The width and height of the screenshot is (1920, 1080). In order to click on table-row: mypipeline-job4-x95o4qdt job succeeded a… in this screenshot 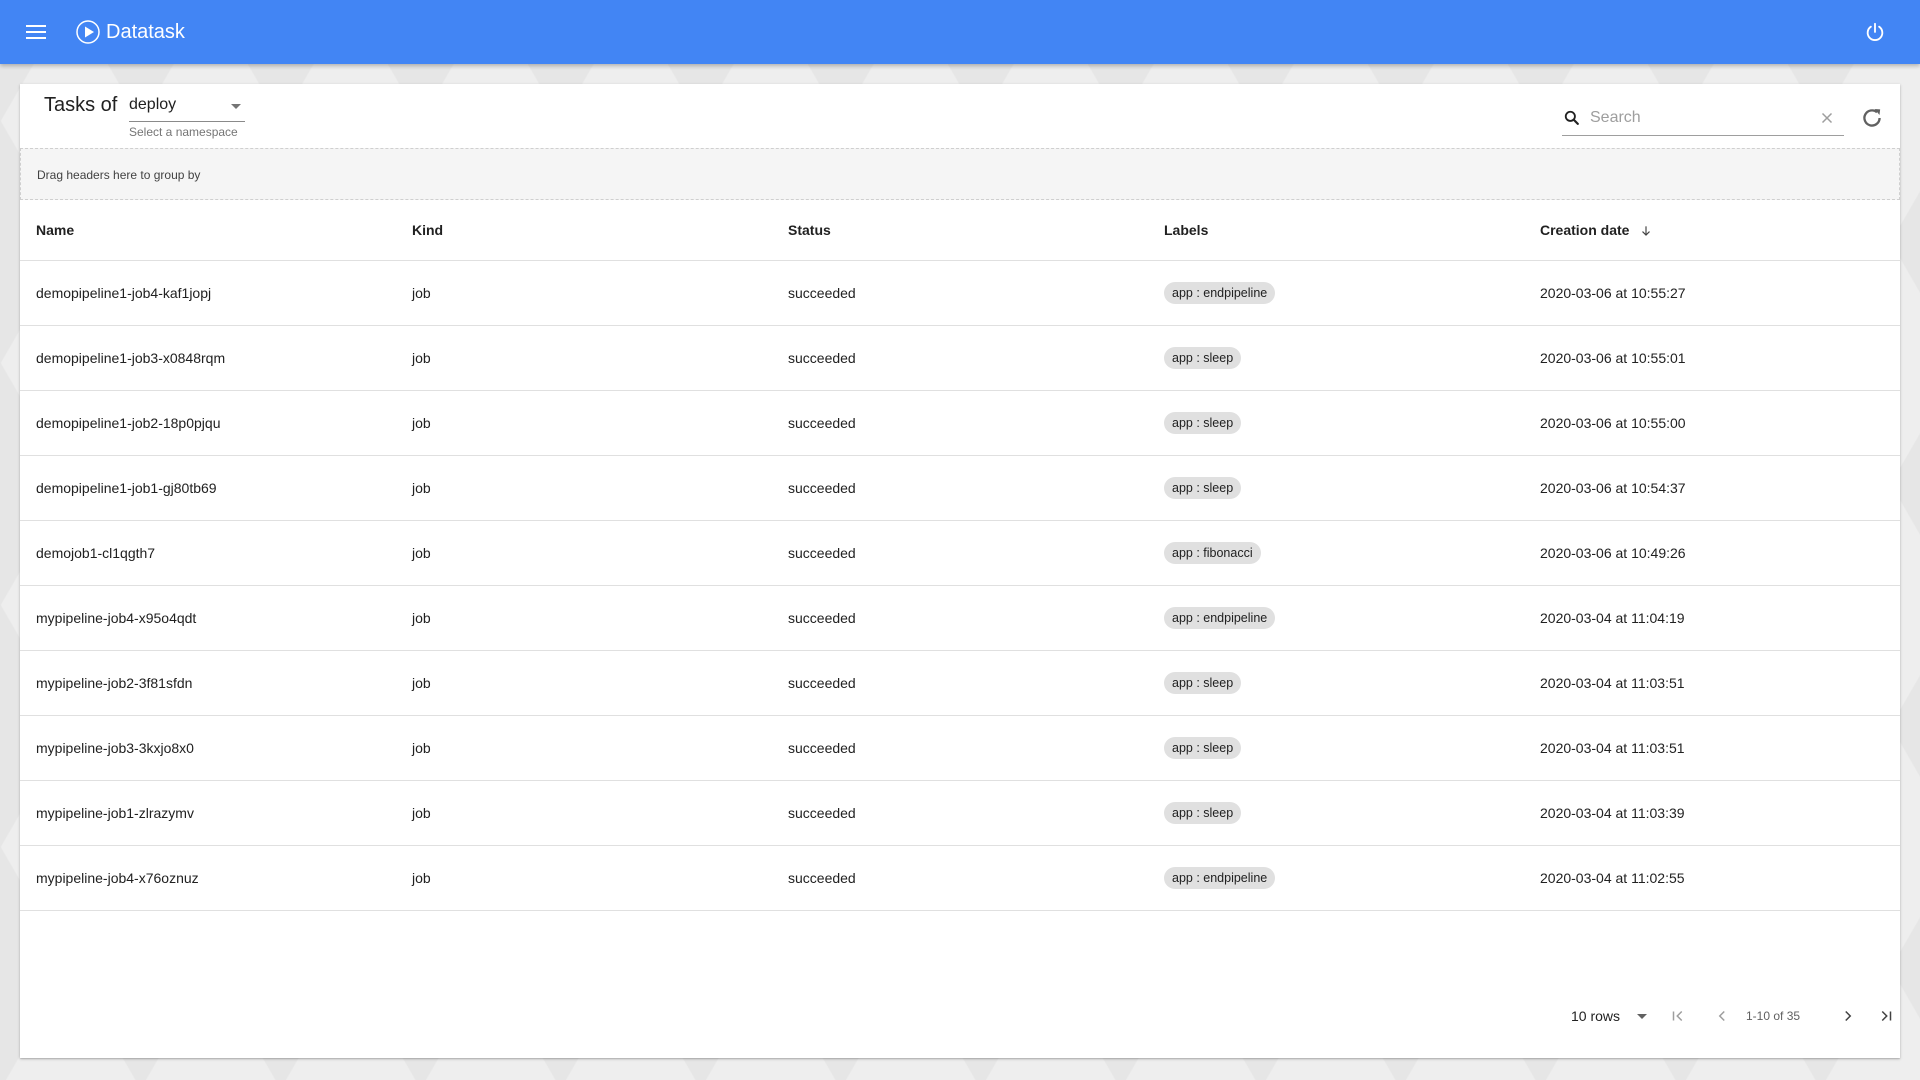, I will do `click(960, 618)`.